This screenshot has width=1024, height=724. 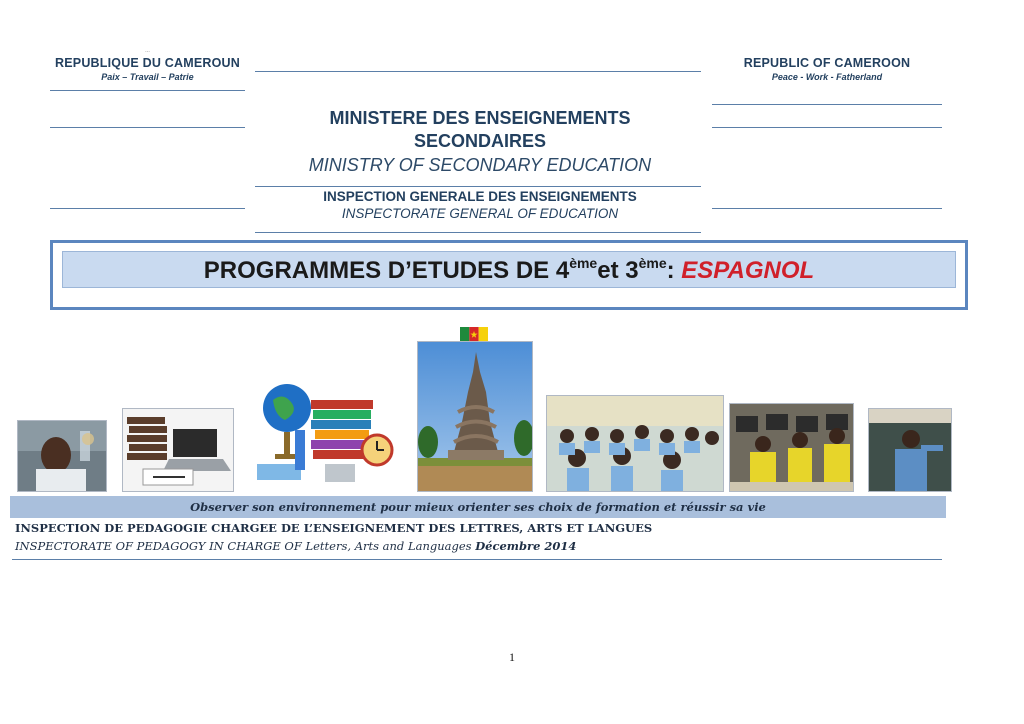 I want to click on globe-books-clock-illustration, so click(x=325, y=432).